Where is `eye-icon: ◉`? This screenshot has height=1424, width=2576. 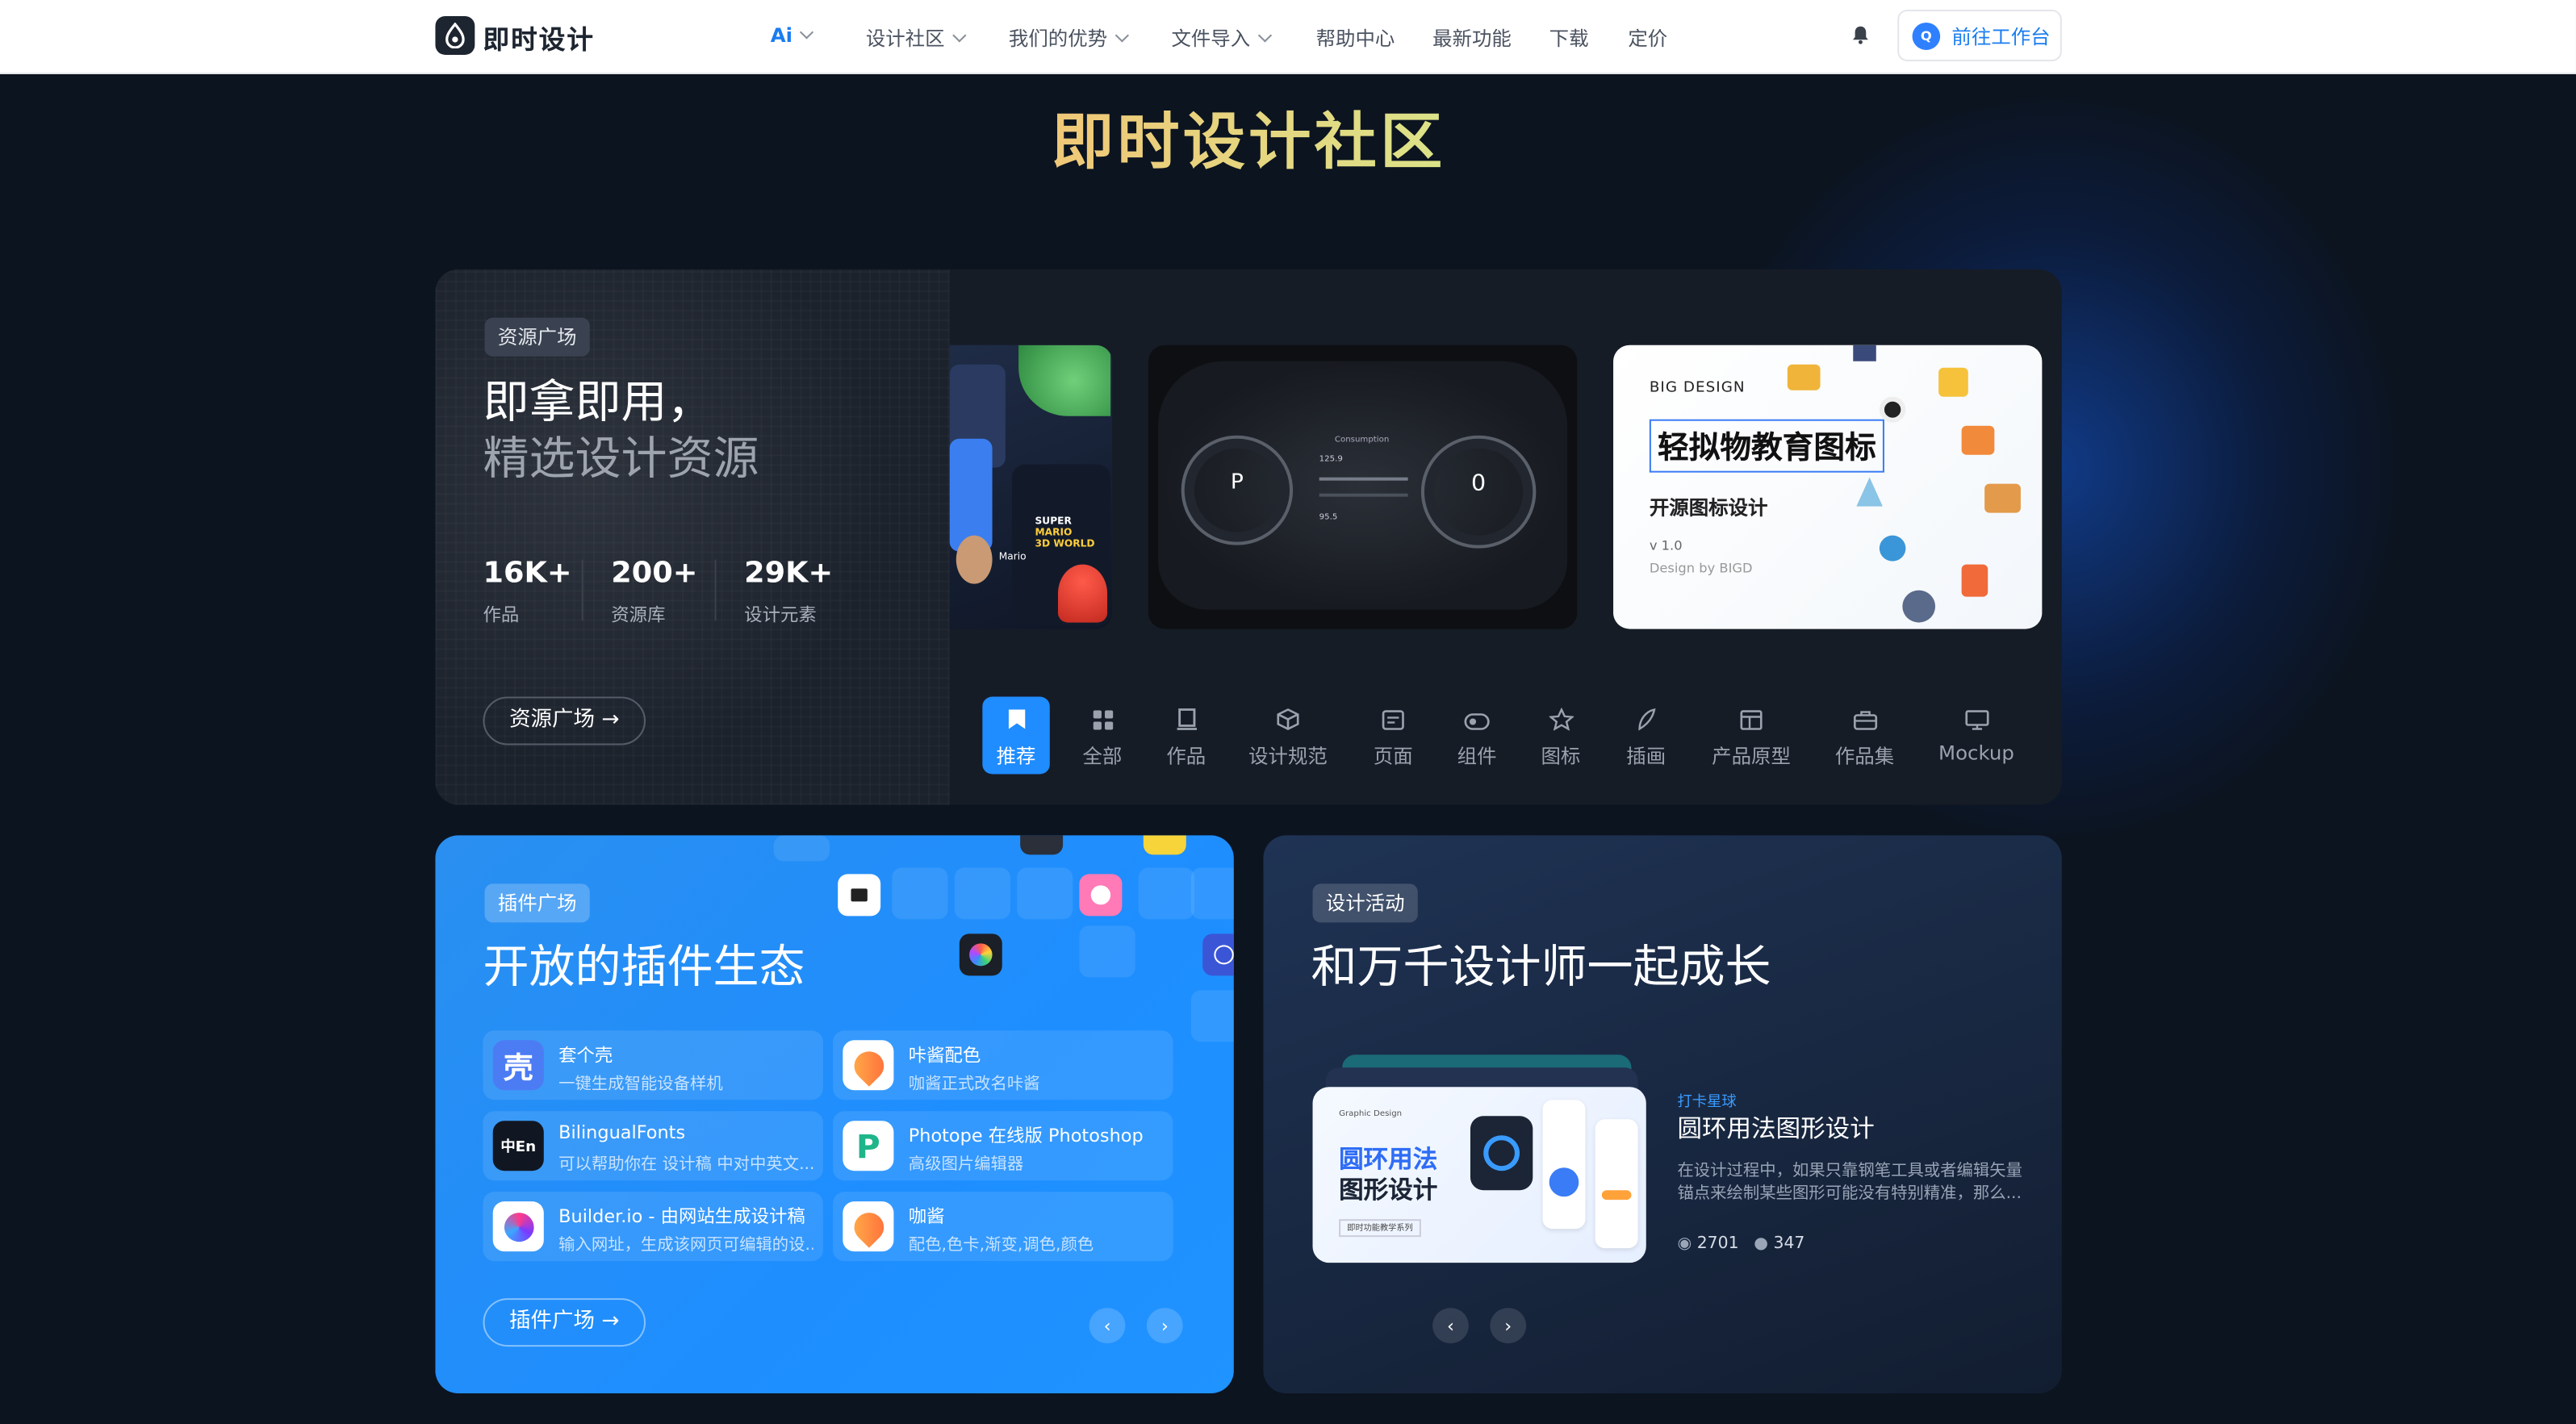
eye-icon: ◉ is located at coordinates (1684, 1244).